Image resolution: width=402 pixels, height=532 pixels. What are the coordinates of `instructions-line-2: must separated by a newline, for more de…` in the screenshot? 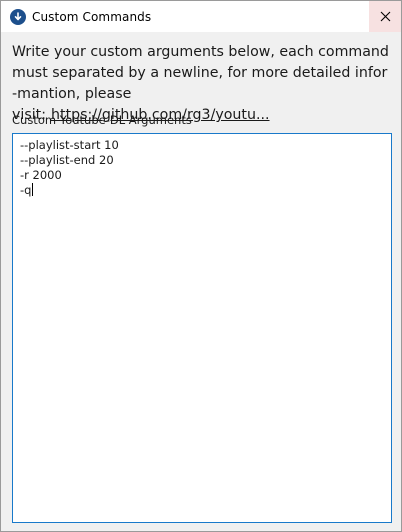 It's located at (200, 73).